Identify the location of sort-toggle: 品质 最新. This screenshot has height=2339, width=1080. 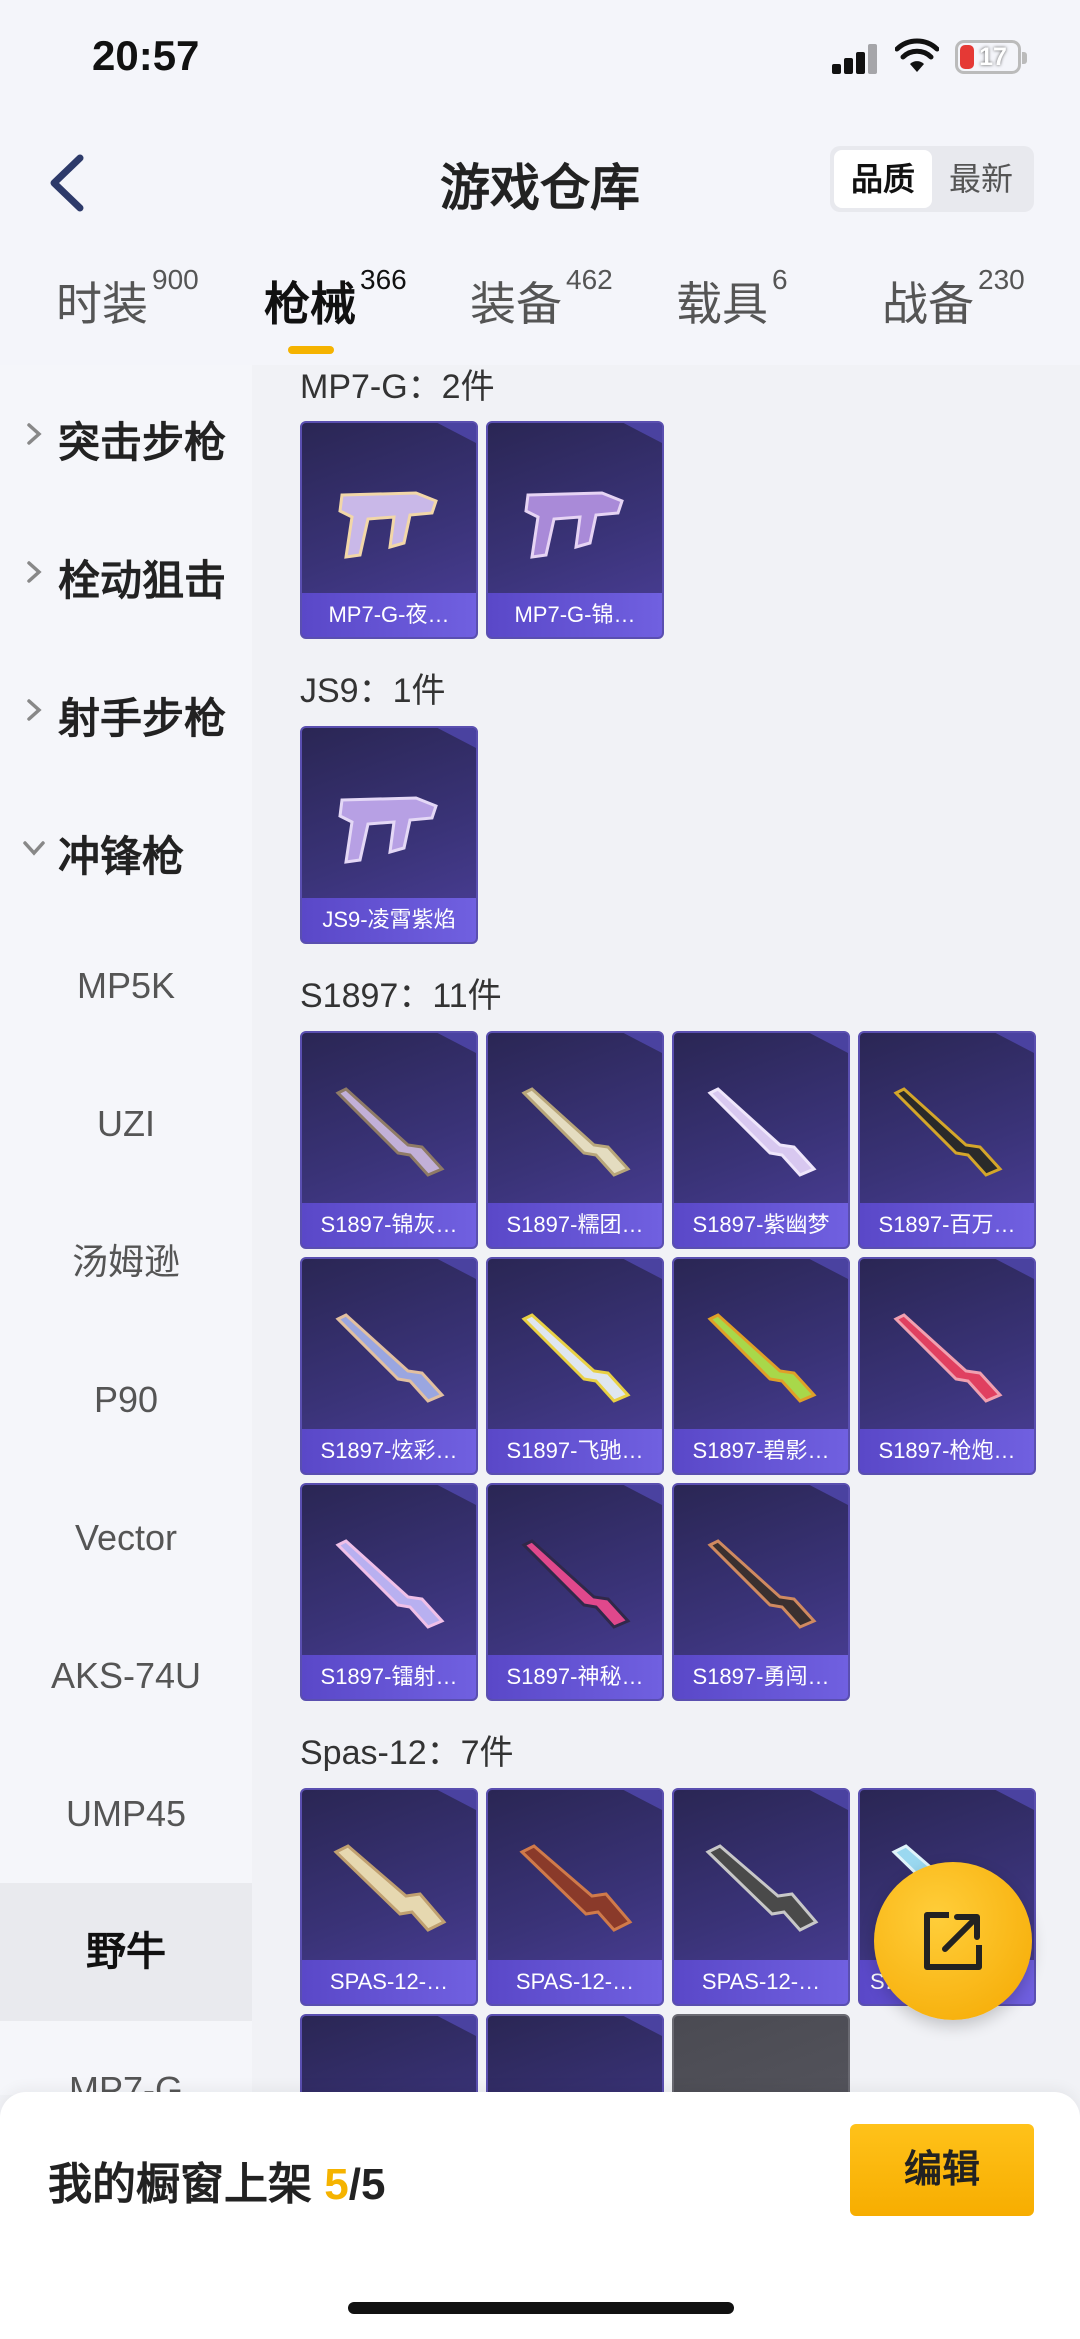
(932, 179).